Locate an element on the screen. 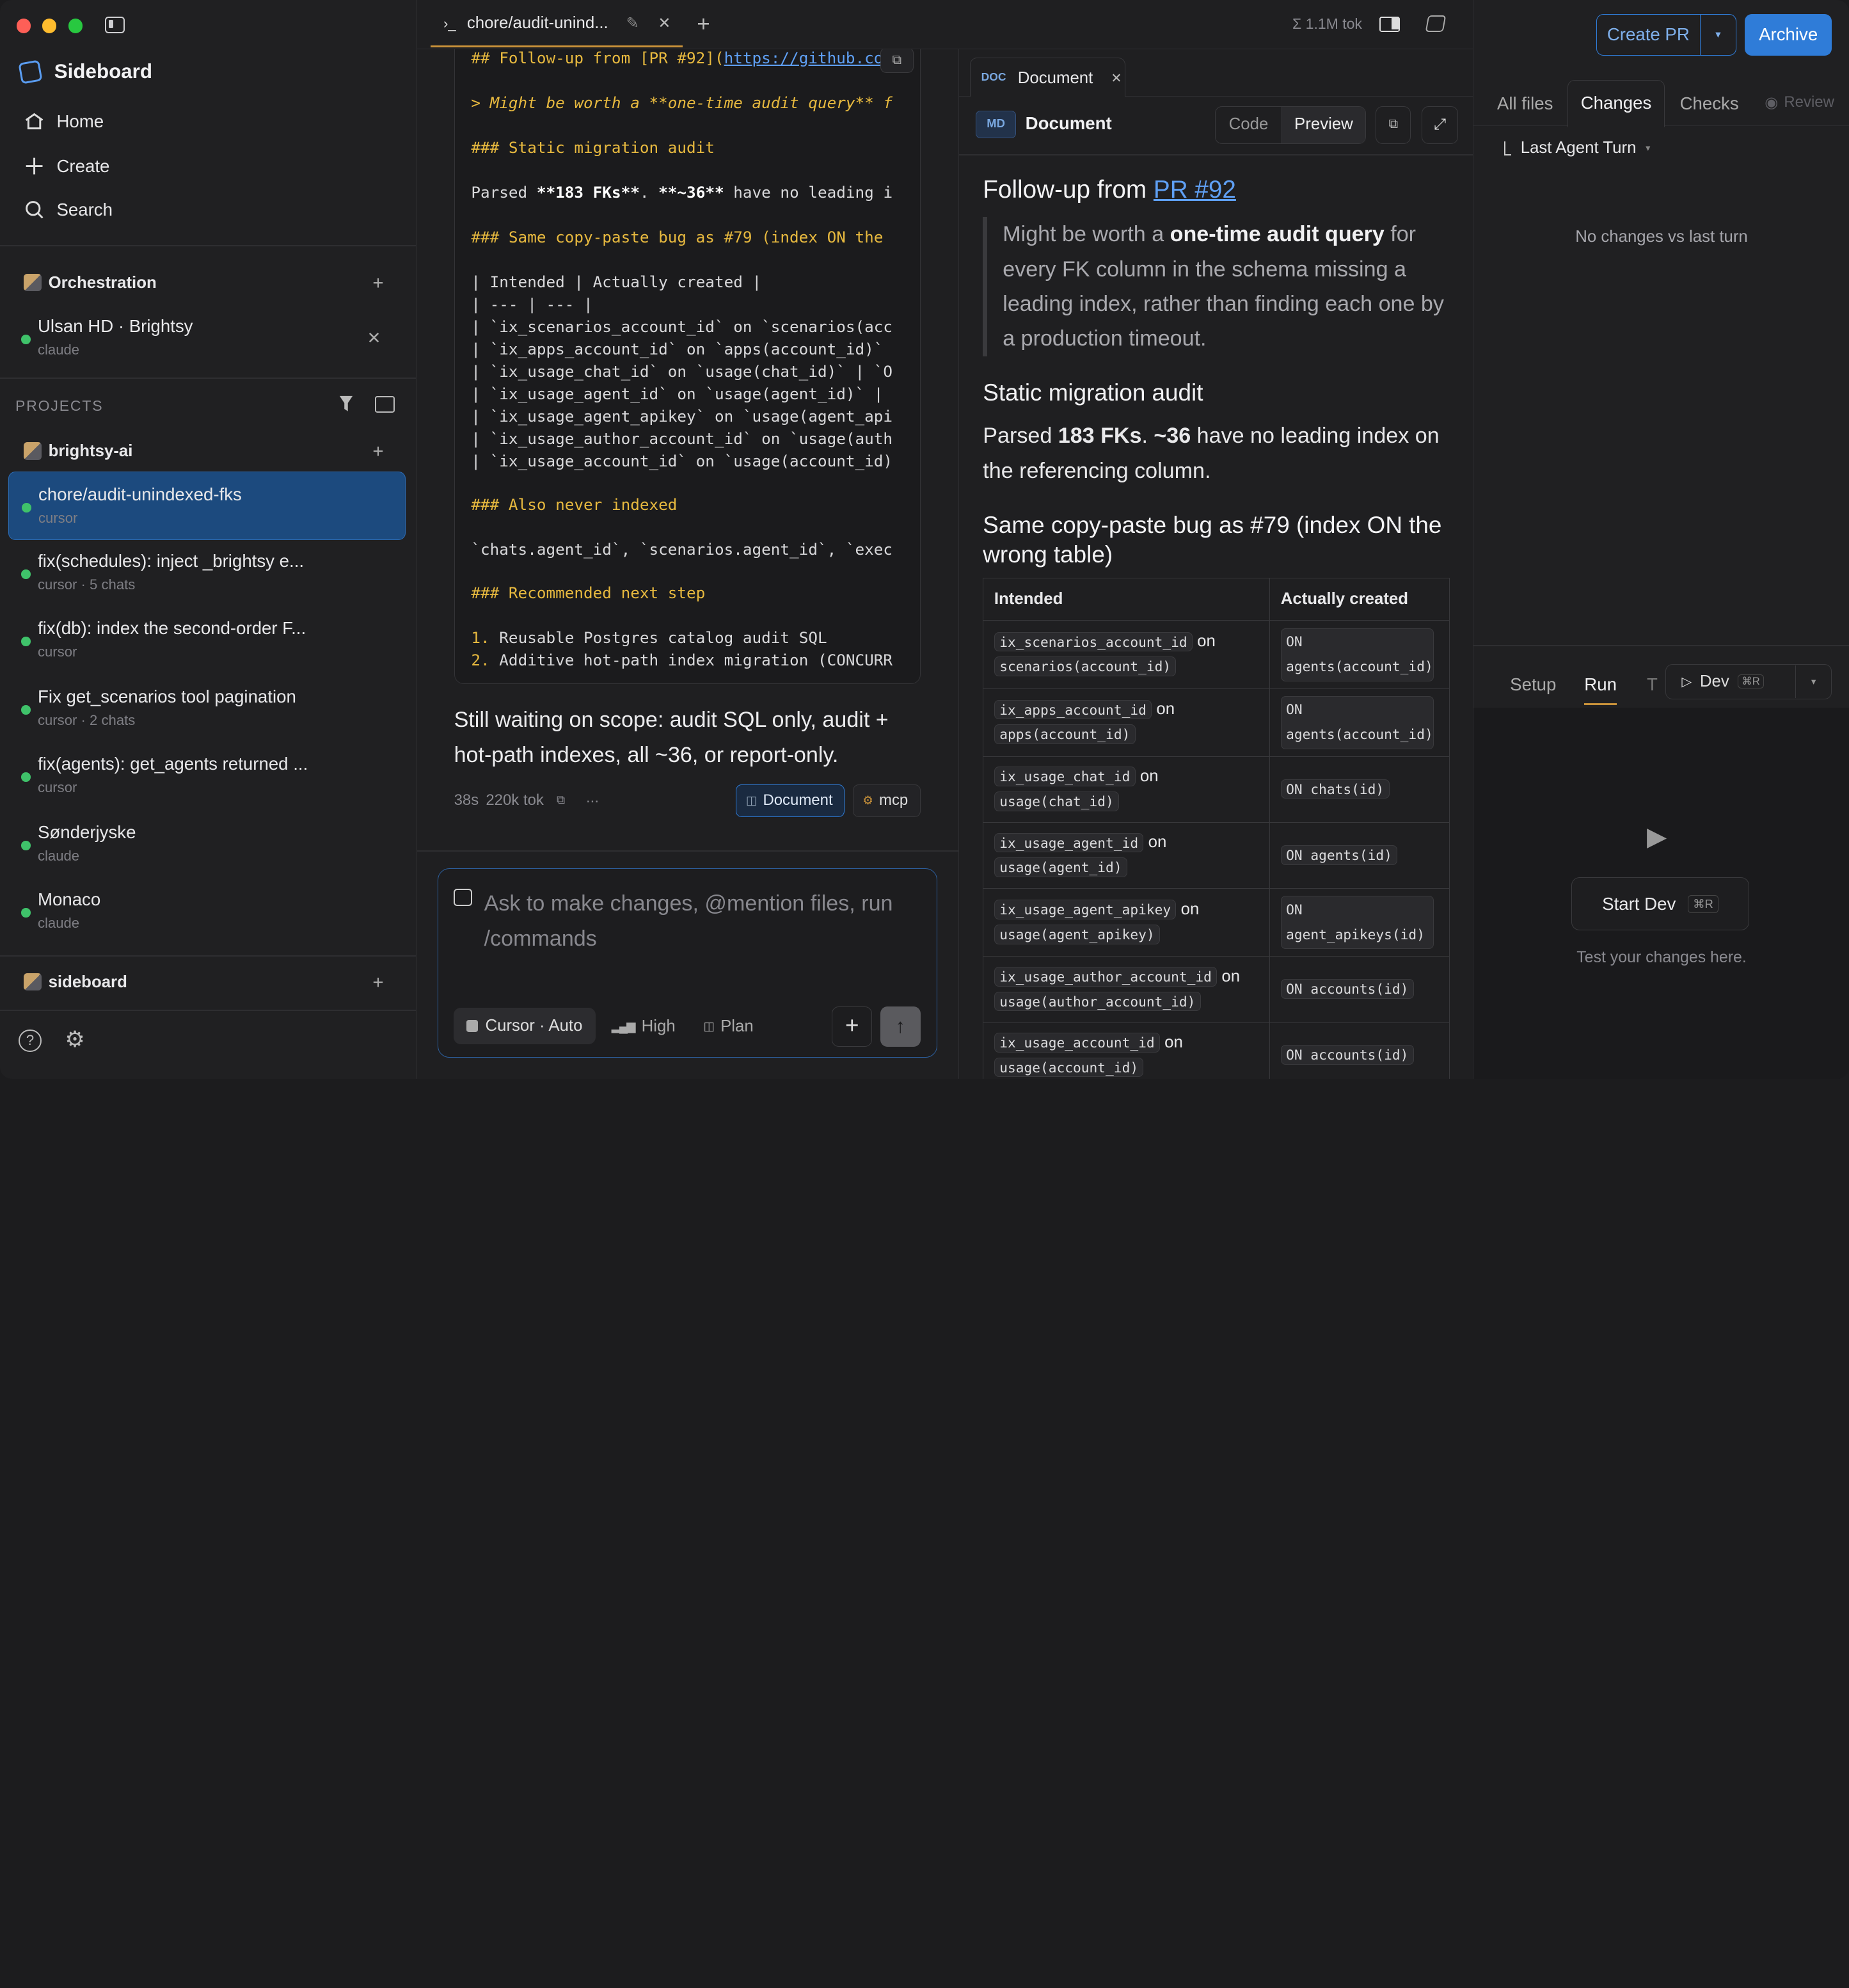  attach-icon is located at coordinates (463, 898).